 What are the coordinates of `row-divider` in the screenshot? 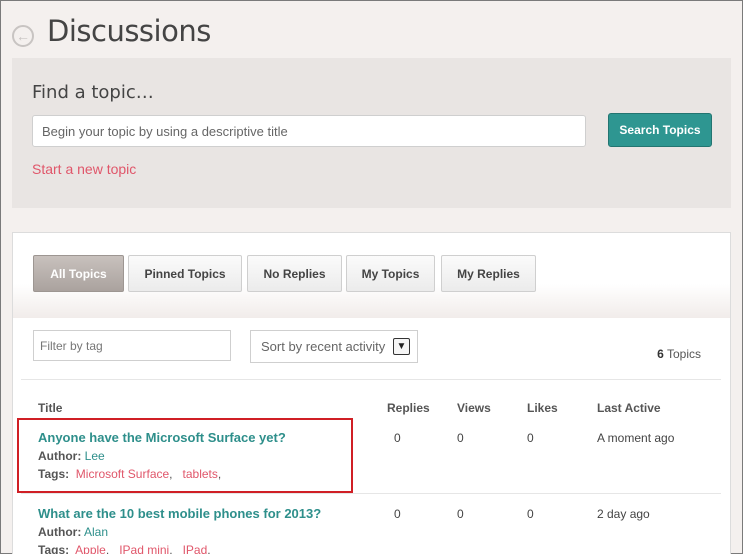 It's located at (371, 493).